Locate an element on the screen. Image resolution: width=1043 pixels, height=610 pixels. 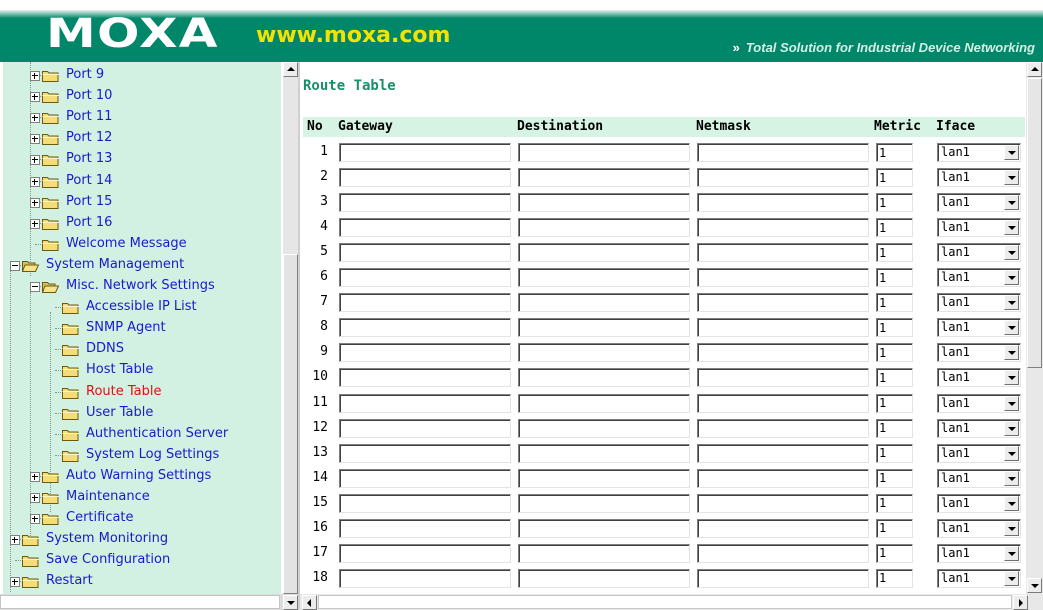
collapse-minus-icon is located at coordinates (15, 265).